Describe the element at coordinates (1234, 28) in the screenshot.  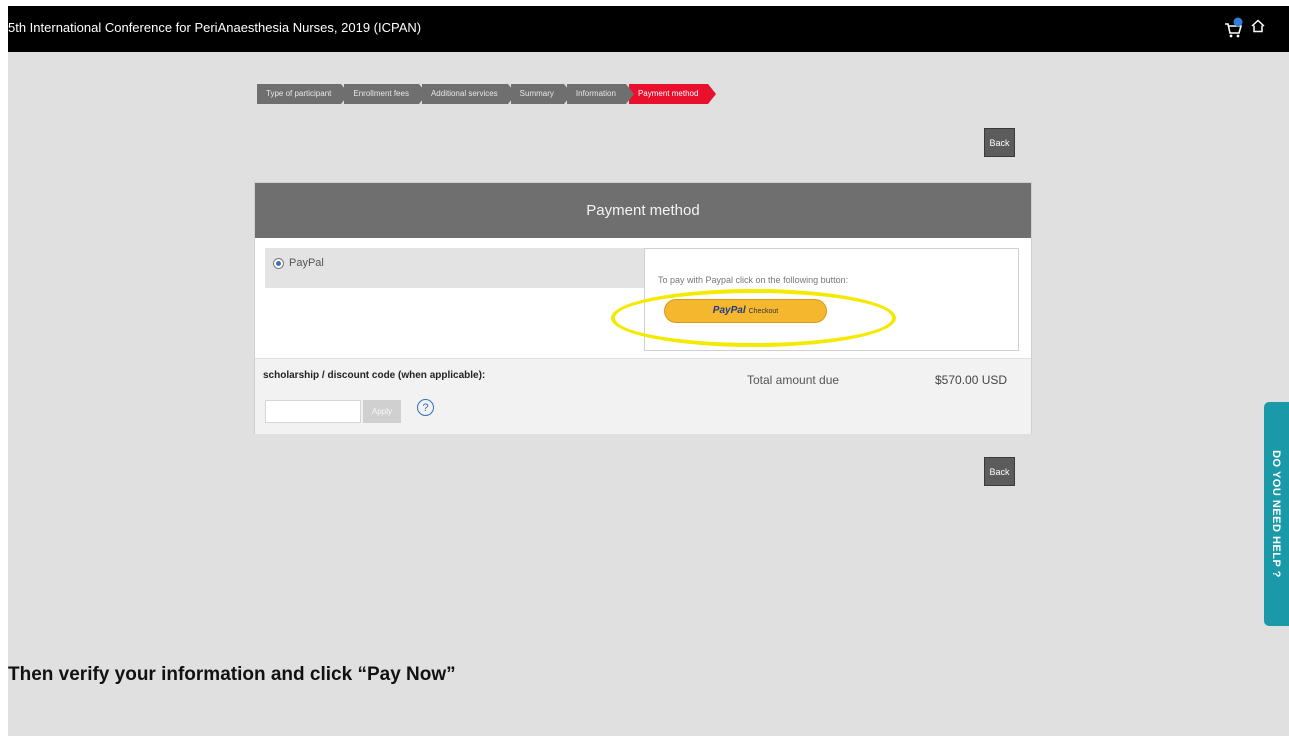
I see `cart-icon` at that location.